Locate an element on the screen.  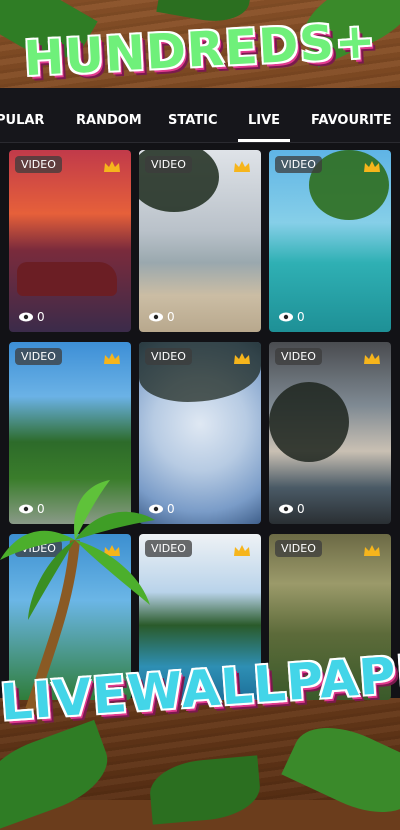
tab-favourite: FAVOURITE is located at coordinates (351, 115).